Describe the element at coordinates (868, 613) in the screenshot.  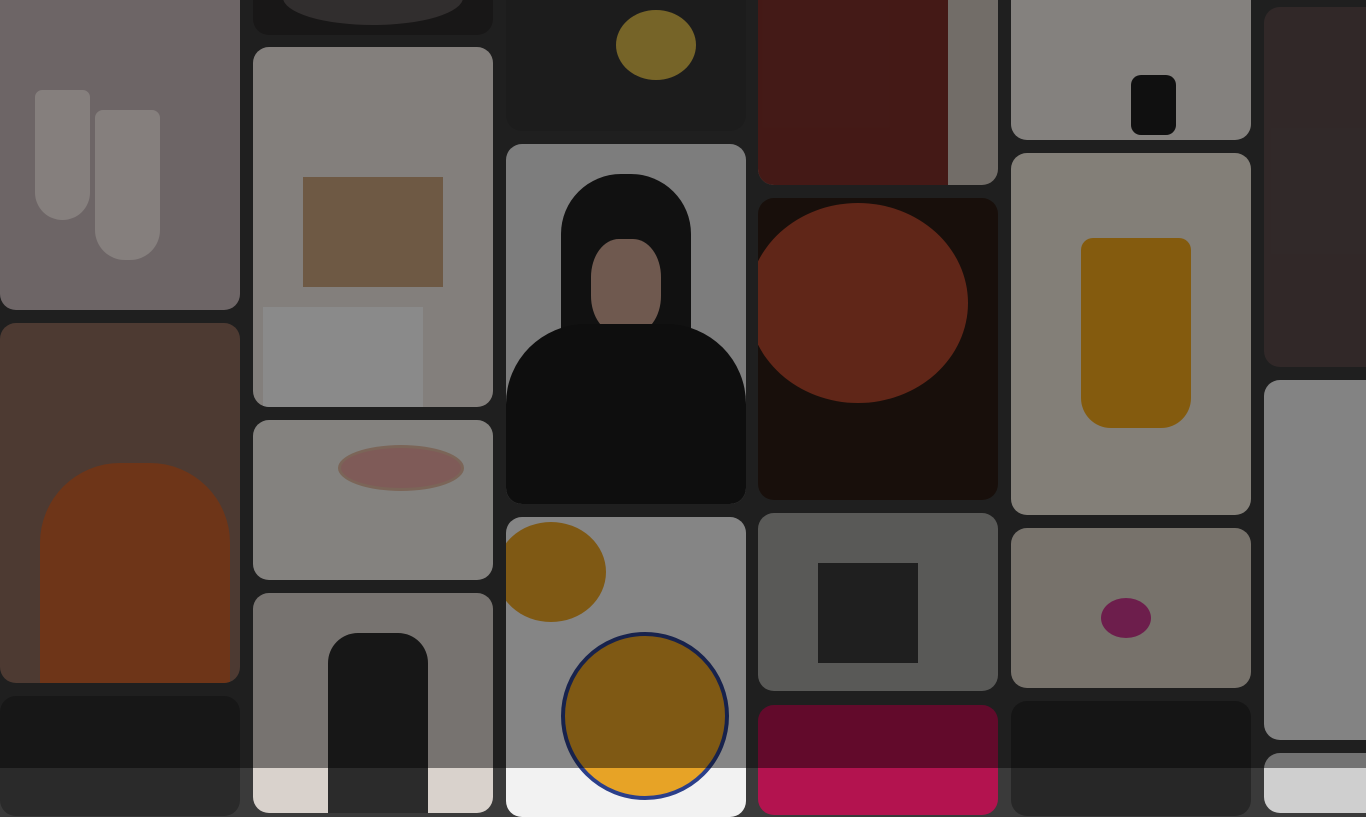
I see `family-figures` at that location.